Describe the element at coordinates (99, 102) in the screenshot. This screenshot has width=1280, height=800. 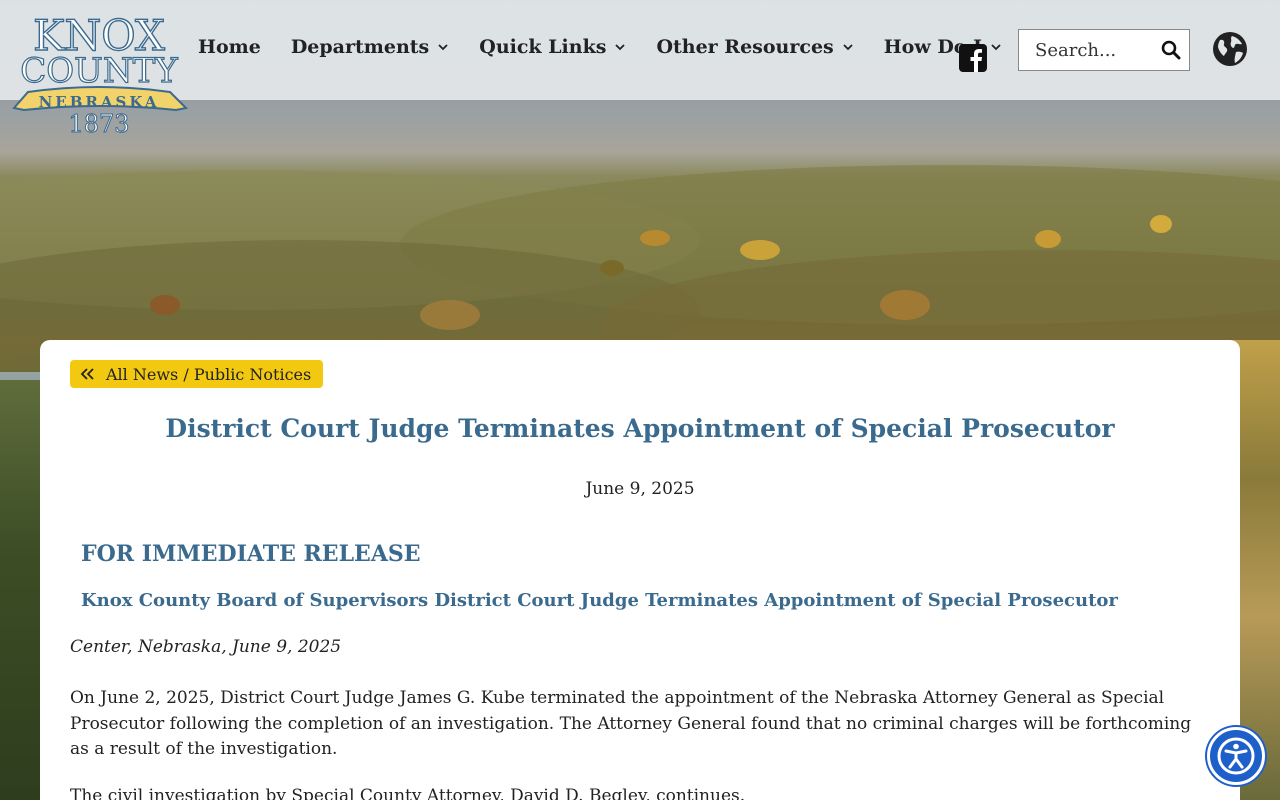
I see `logo-banner: NEBRASKA` at that location.